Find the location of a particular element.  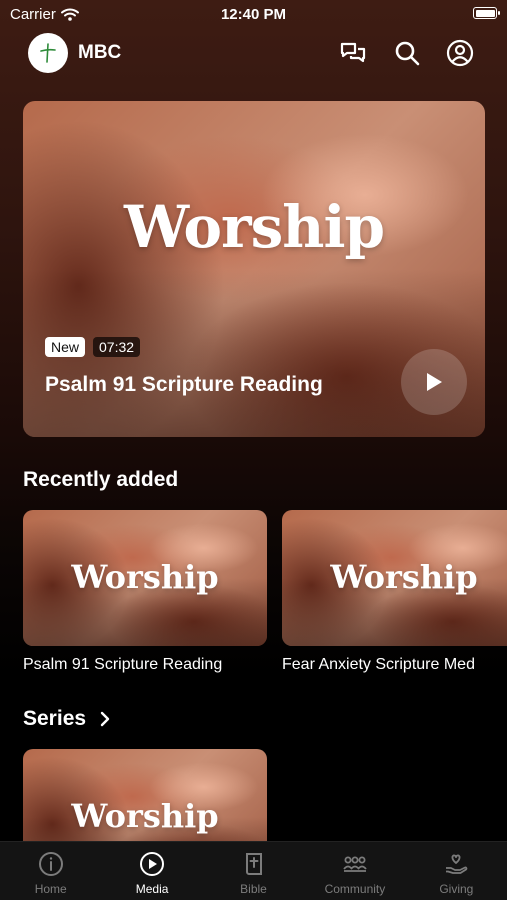

play-button is located at coordinates (434, 382).